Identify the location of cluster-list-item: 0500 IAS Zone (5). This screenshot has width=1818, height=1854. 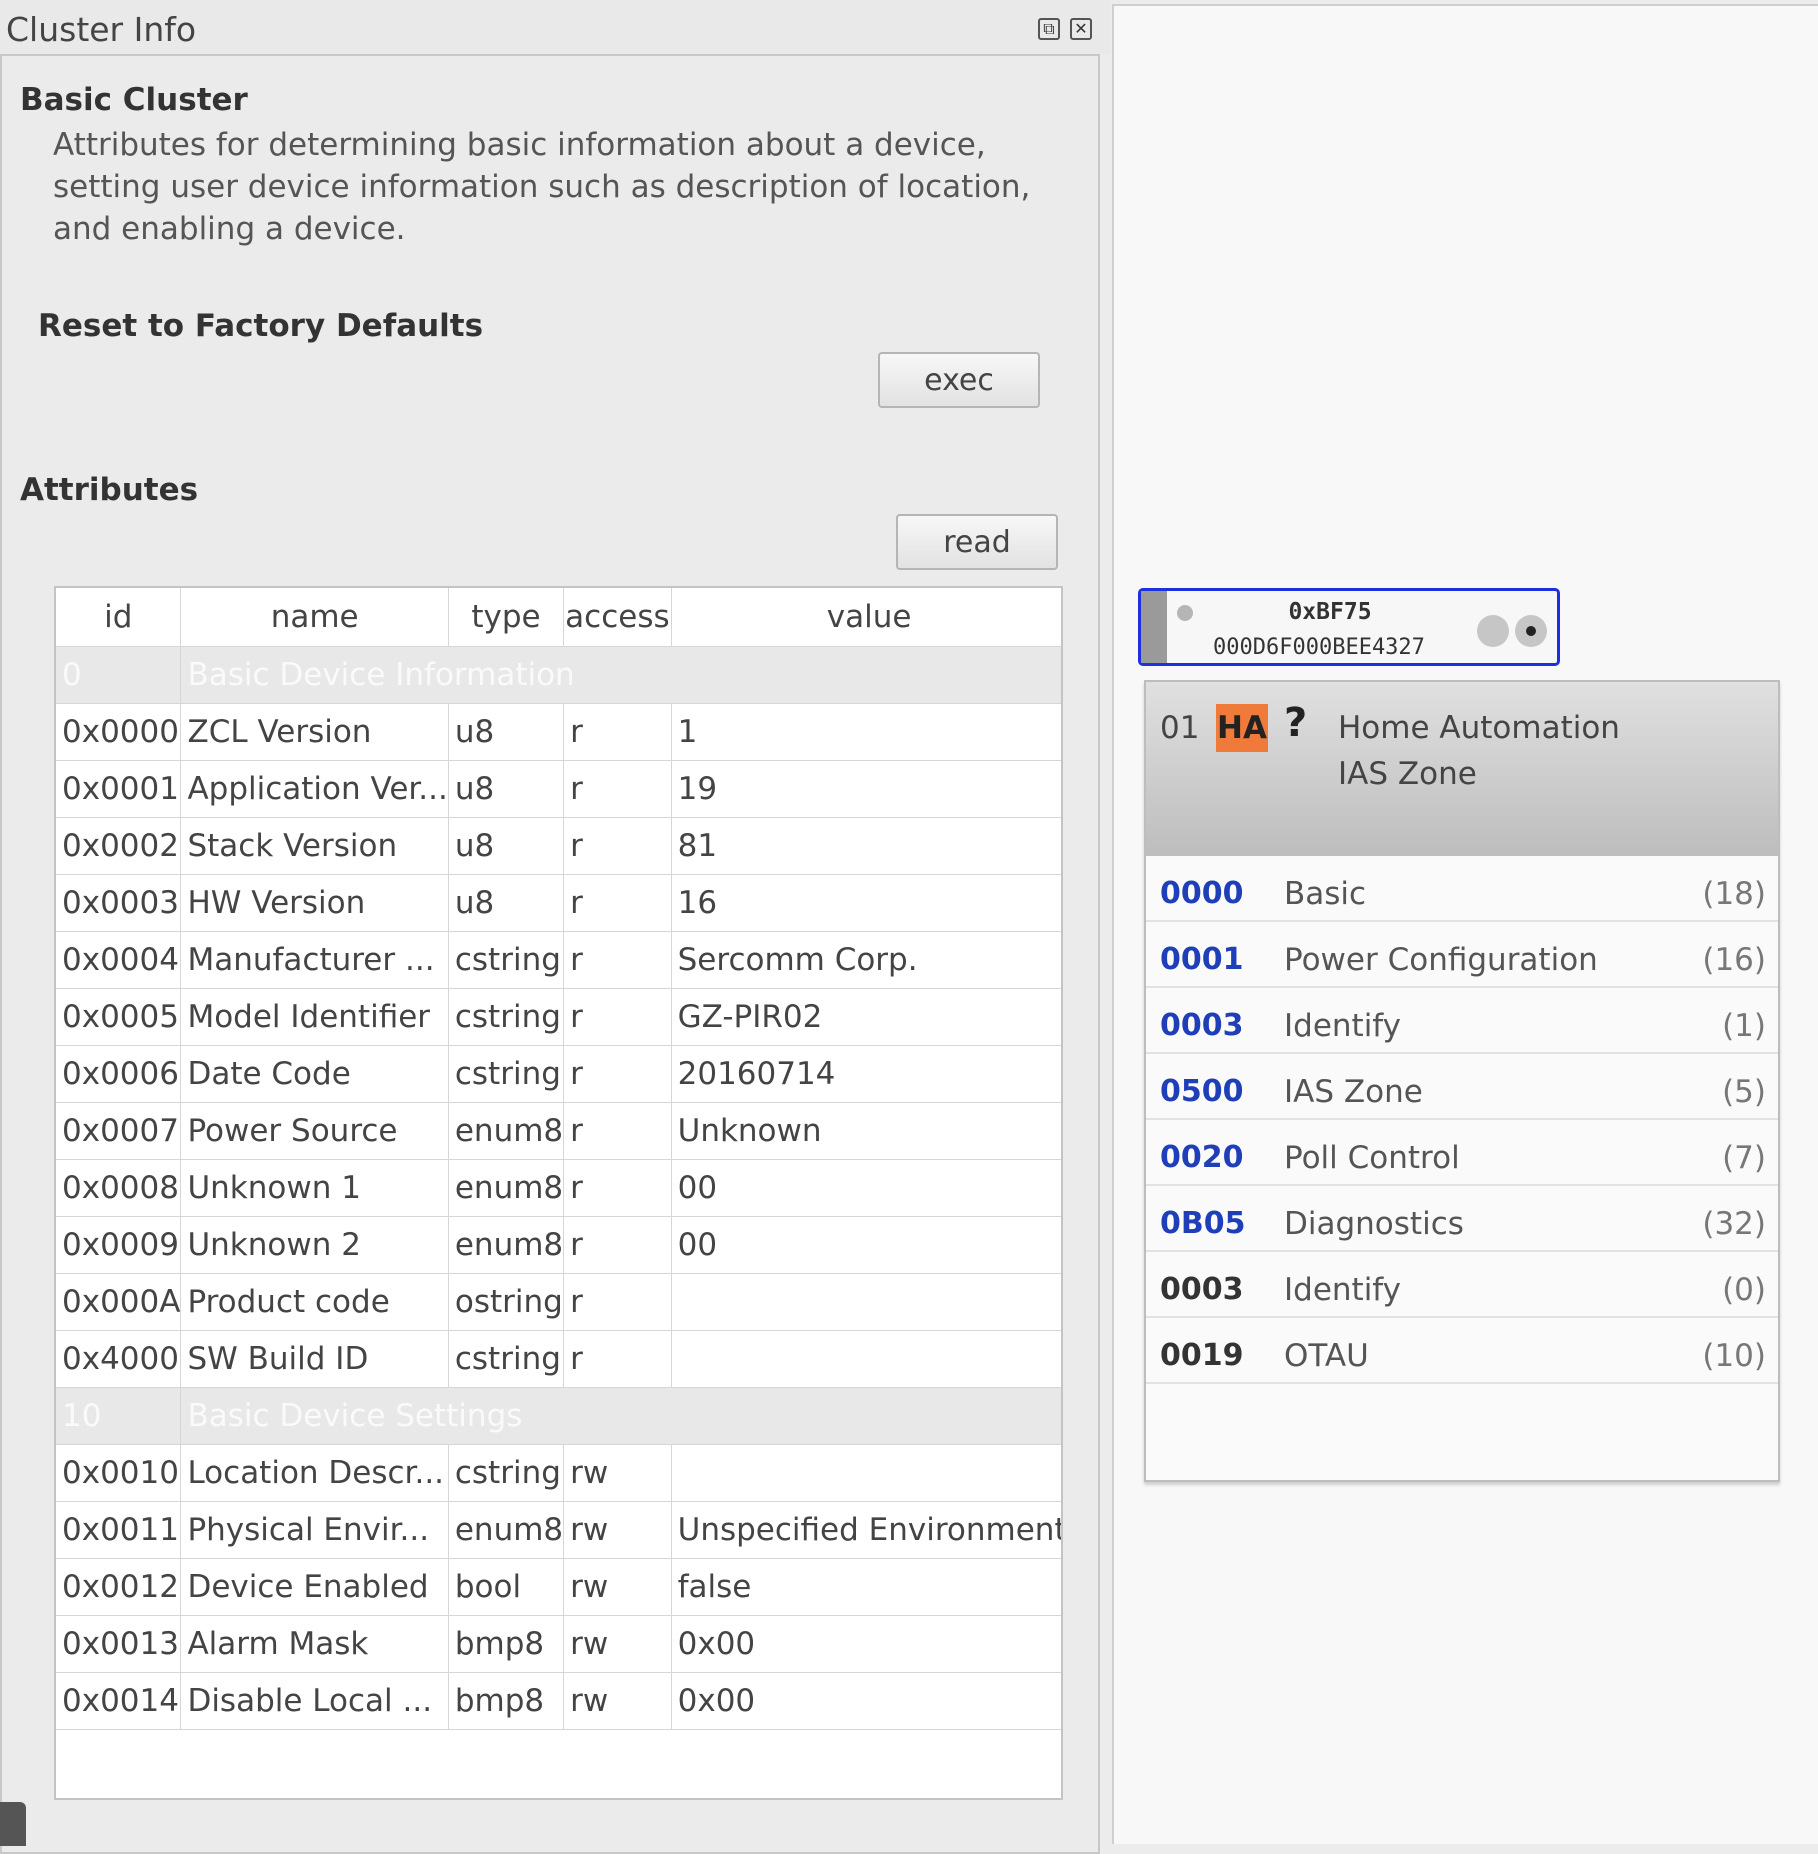
(1462, 1087).